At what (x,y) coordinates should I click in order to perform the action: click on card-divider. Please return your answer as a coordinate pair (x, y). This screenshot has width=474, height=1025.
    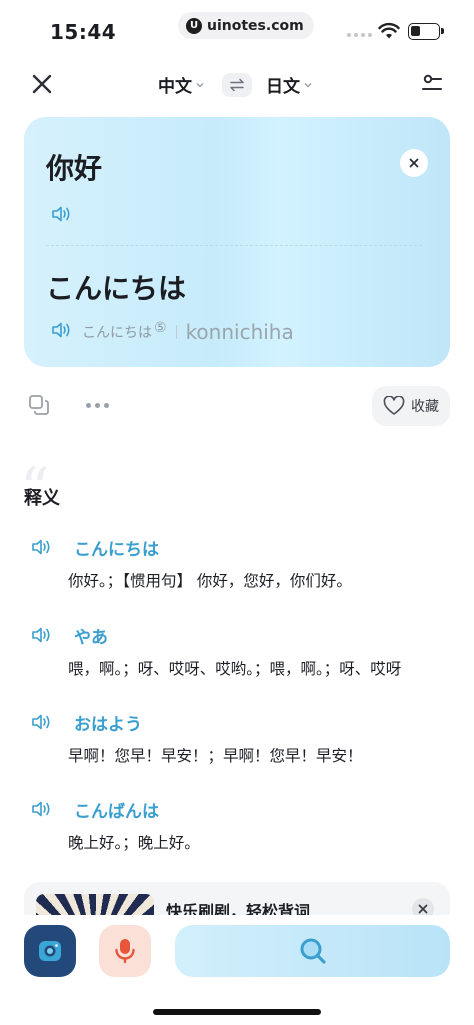
    Looking at the image, I should click on (234, 245).